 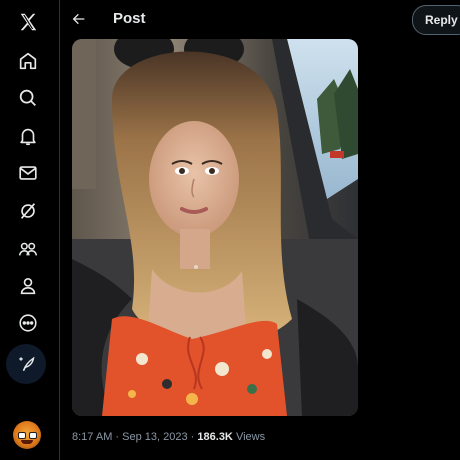 What do you see at coordinates (215, 437) in the screenshot?
I see `views-count: 186.3K` at bounding box center [215, 437].